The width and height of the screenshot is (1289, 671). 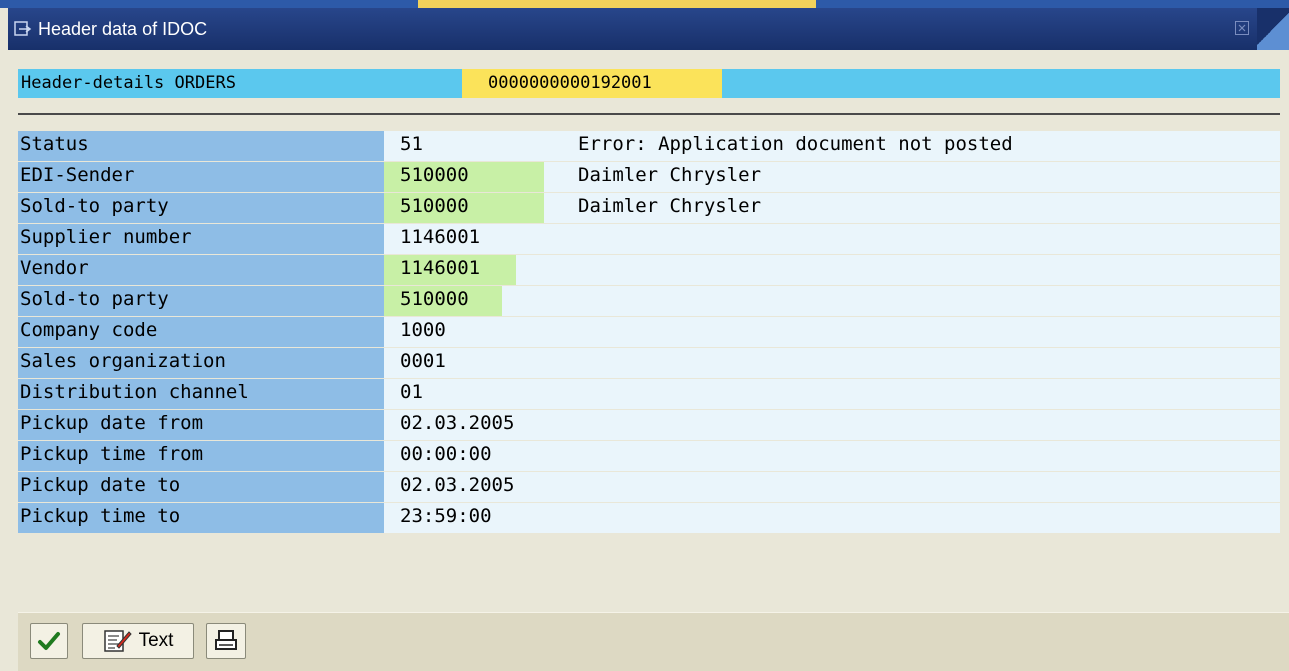 What do you see at coordinates (411, 392) in the screenshot?
I see `field-value: 01` at bounding box center [411, 392].